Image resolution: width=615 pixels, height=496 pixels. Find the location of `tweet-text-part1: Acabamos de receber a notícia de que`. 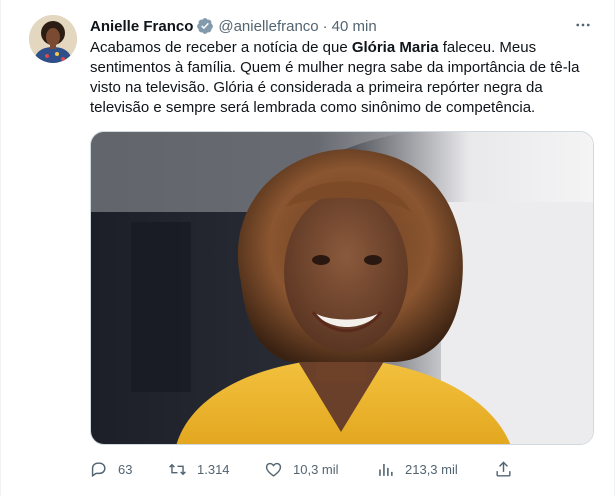

tweet-text-part1: Acabamos de receber a notícia de que is located at coordinates (221, 47).